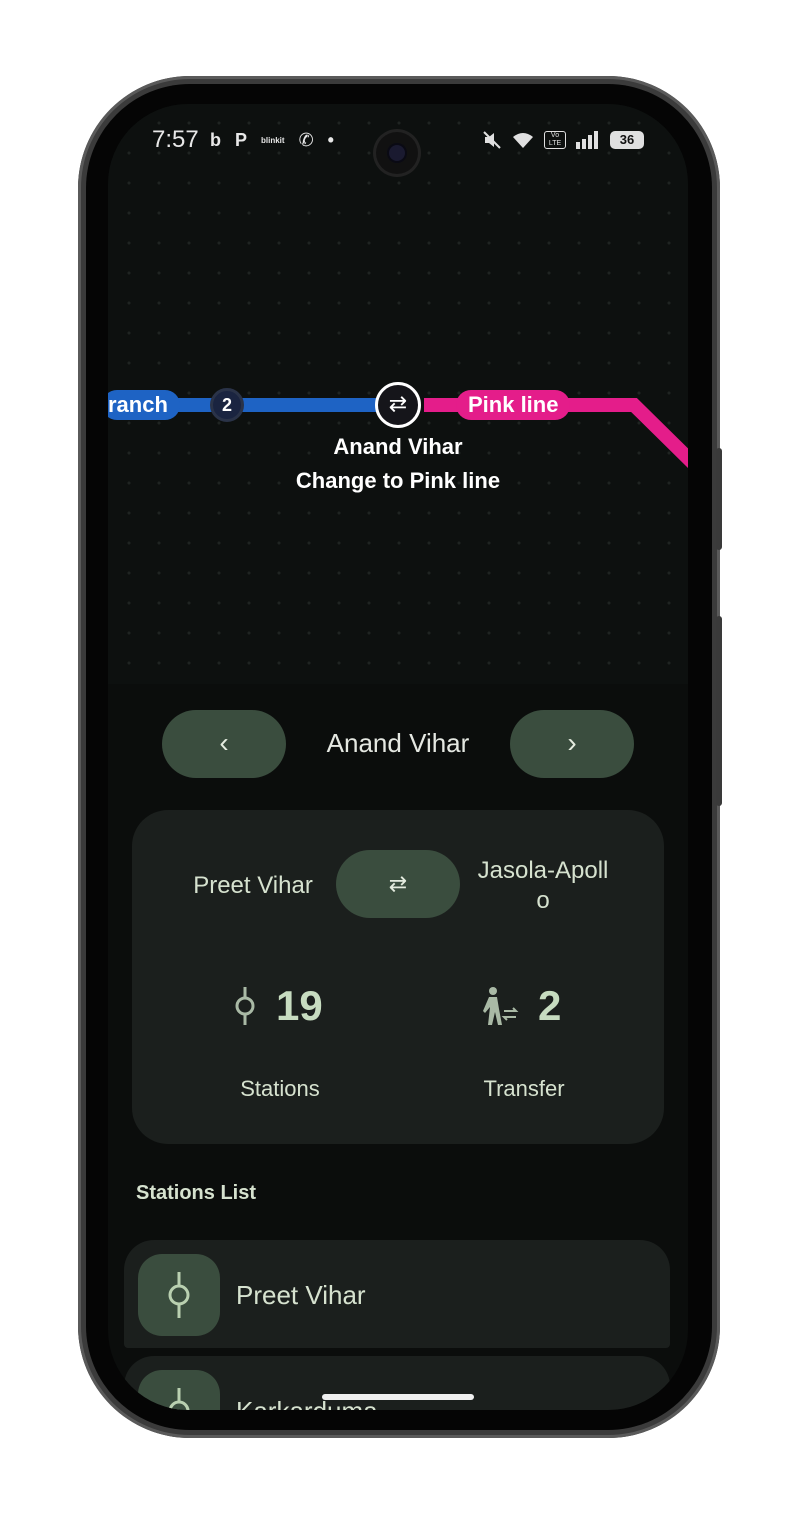  I want to click on stations-count: 19, so click(299, 1005).